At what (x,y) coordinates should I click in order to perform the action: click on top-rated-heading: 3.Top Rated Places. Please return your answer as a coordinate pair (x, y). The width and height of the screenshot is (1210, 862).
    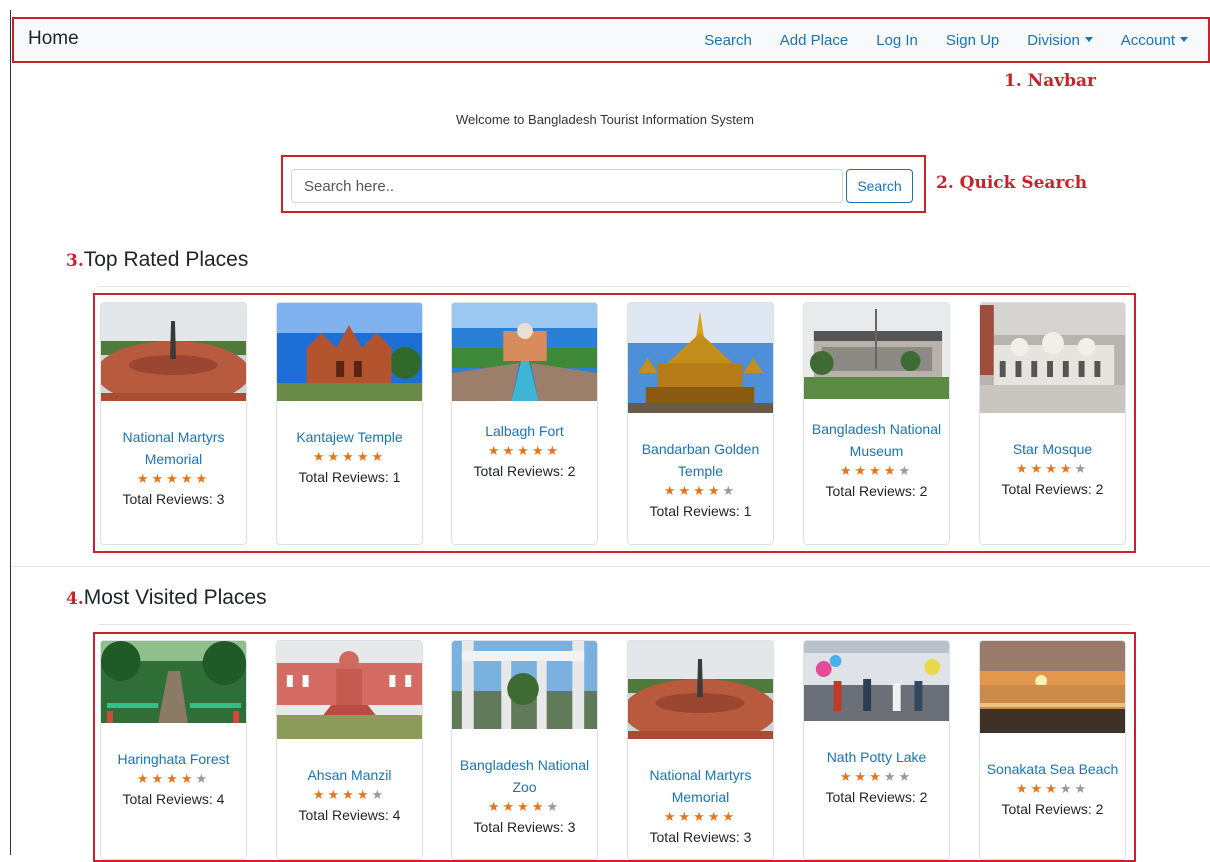
    Looking at the image, I should click on (157, 260).